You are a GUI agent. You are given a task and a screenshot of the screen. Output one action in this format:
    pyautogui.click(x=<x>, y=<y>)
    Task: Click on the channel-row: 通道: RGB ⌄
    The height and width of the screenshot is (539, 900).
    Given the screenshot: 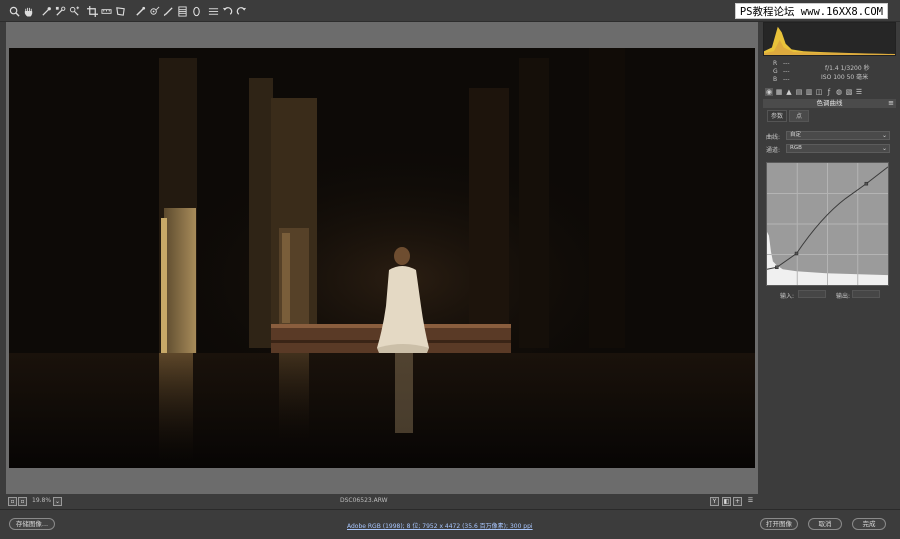 What is the action you would take?
    pyautogui.click(x=829, y=149)
    